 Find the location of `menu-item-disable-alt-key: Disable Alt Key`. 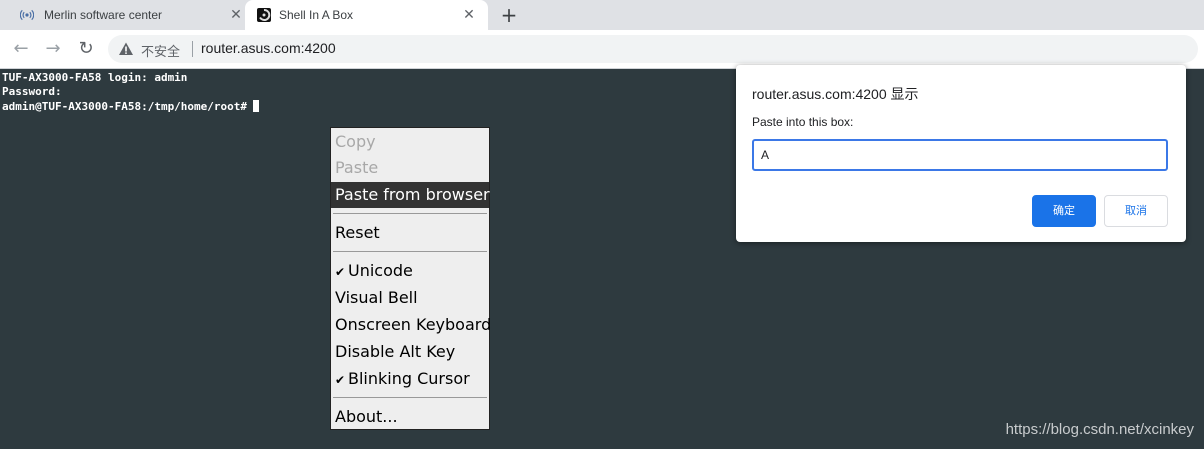

menu-item-disable-alt-key: Disable Alt Key is located at coordinates (410, 352).